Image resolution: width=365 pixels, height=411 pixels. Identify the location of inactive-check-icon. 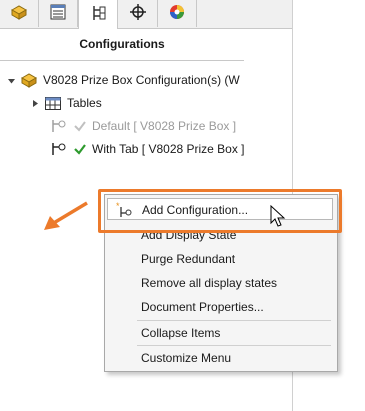
(80, 126).